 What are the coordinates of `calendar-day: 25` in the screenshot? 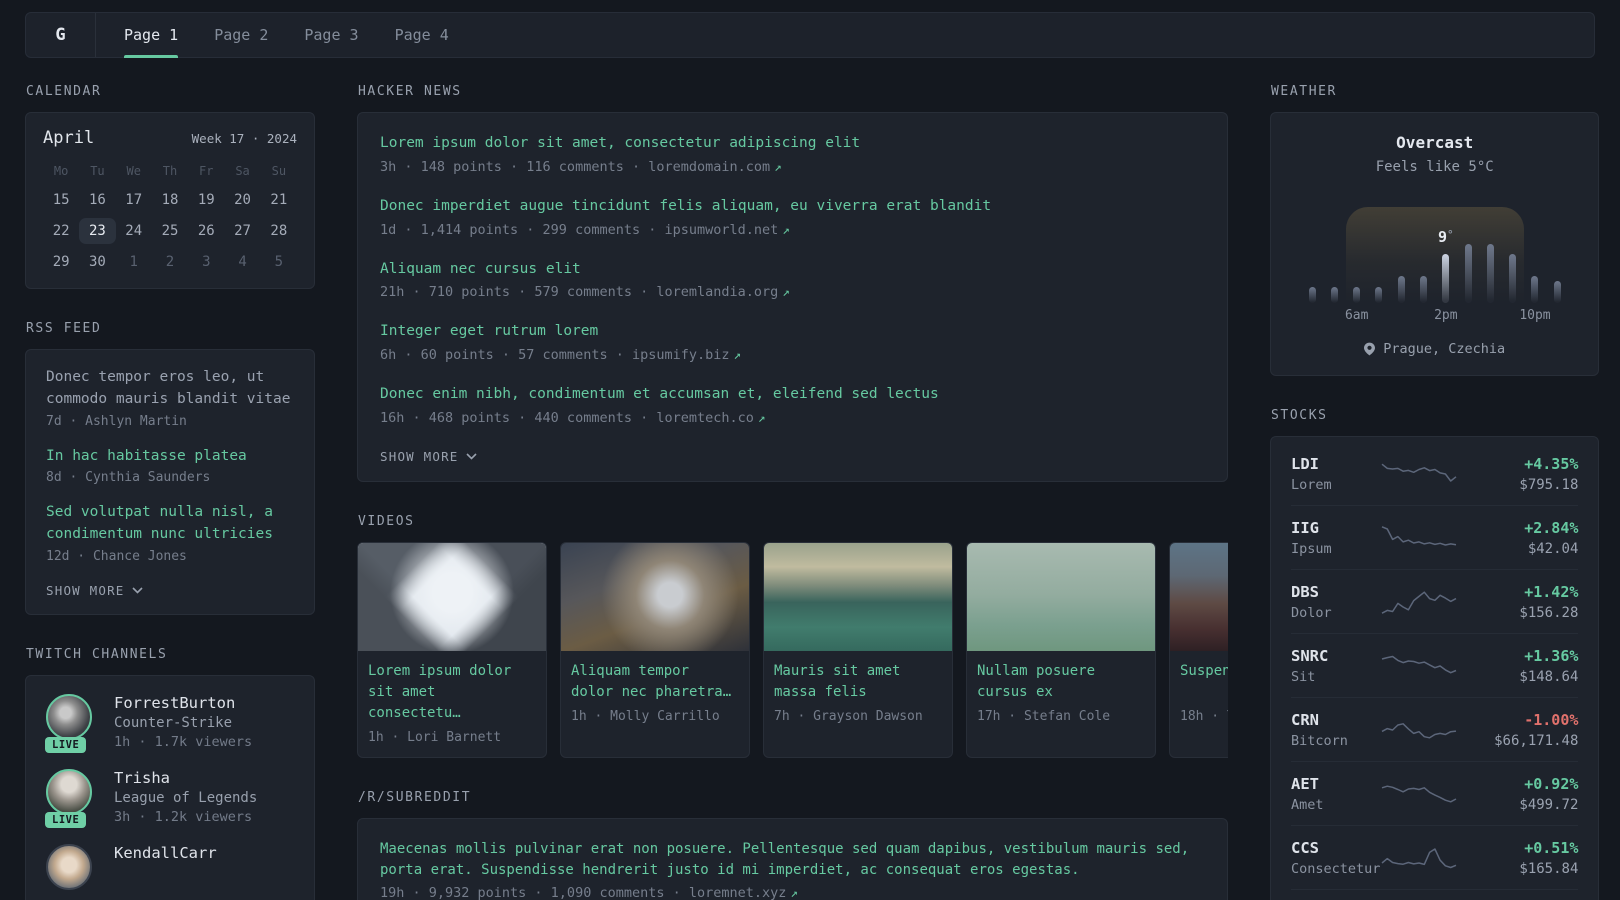 It's located at (170, 231).